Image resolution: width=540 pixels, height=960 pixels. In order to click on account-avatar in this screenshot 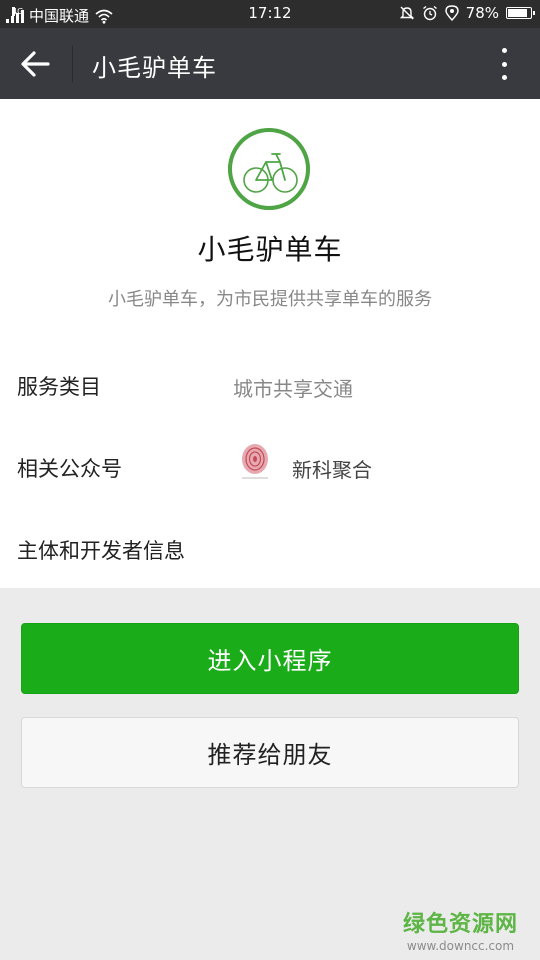, I will do `click(255, 462)`.